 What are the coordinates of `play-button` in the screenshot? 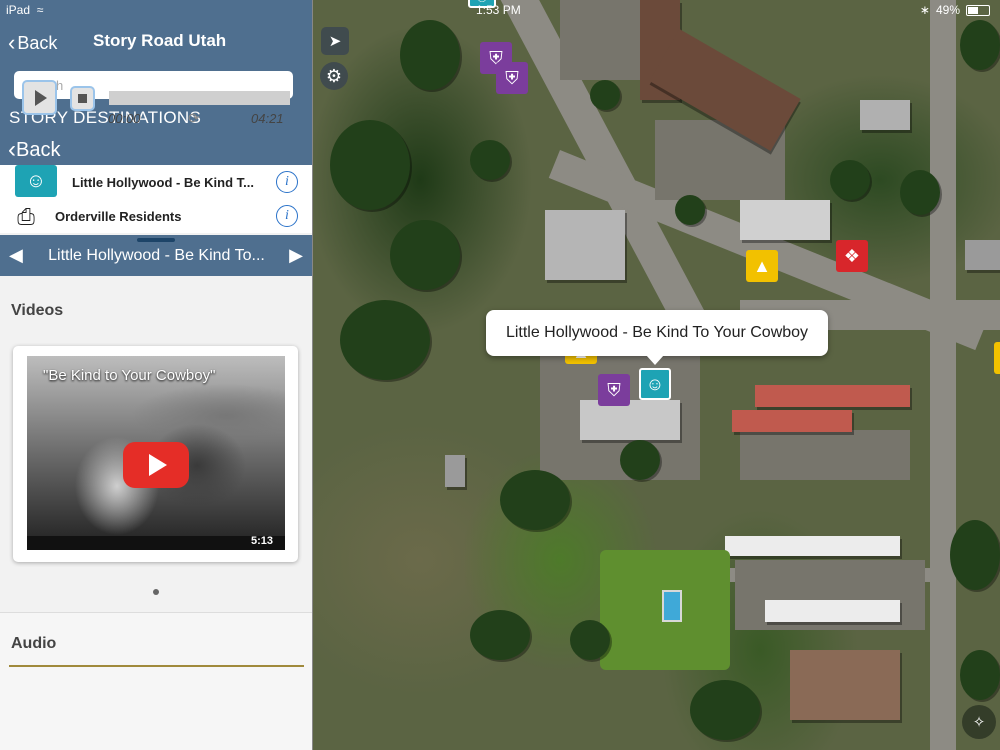 It's located at (39, 97).